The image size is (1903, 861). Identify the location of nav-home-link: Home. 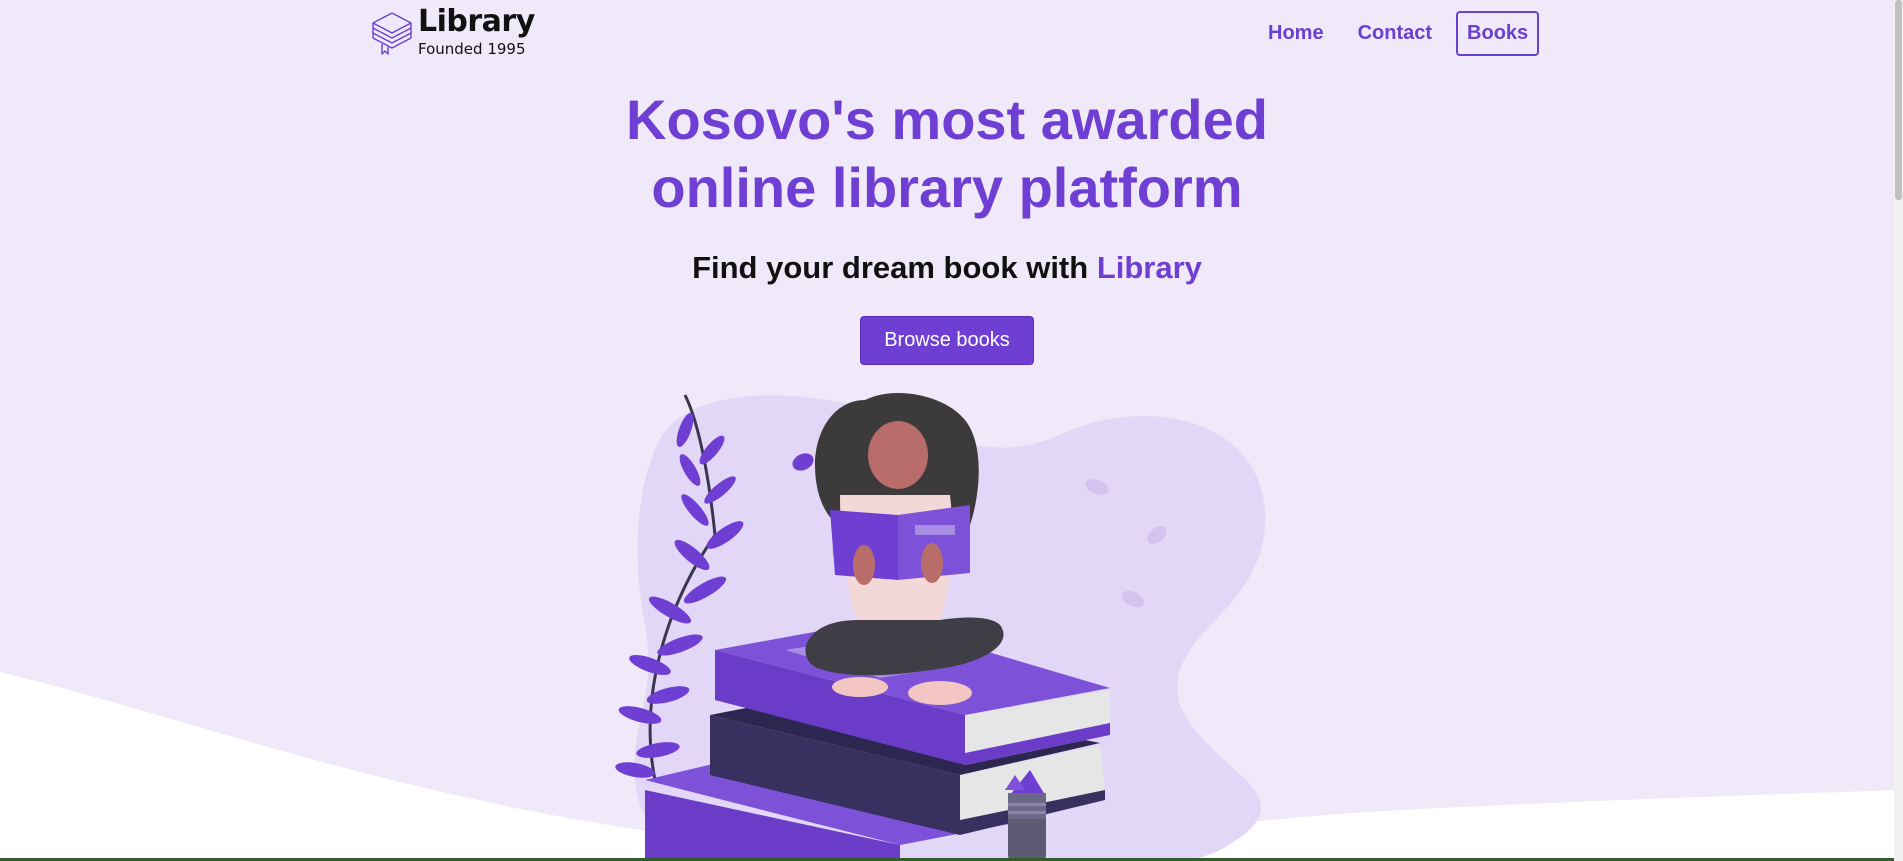
(1296, 33).